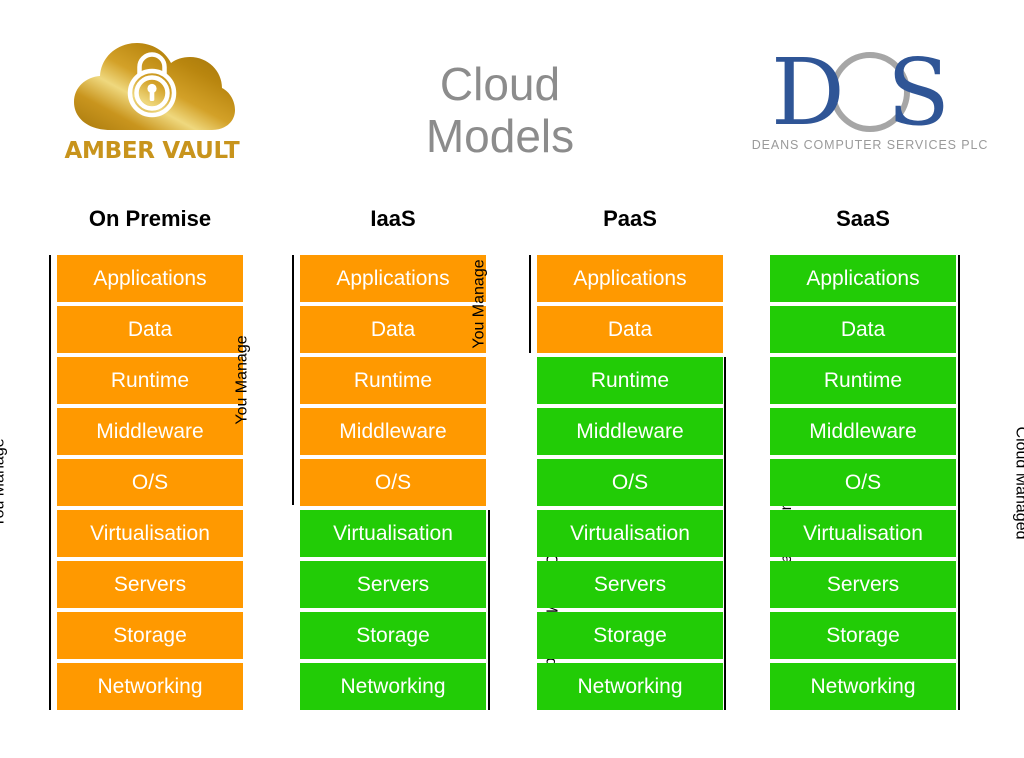 This screenshot has width=1024, height=758. I want to click on svg-text: S, so click(918, 89).